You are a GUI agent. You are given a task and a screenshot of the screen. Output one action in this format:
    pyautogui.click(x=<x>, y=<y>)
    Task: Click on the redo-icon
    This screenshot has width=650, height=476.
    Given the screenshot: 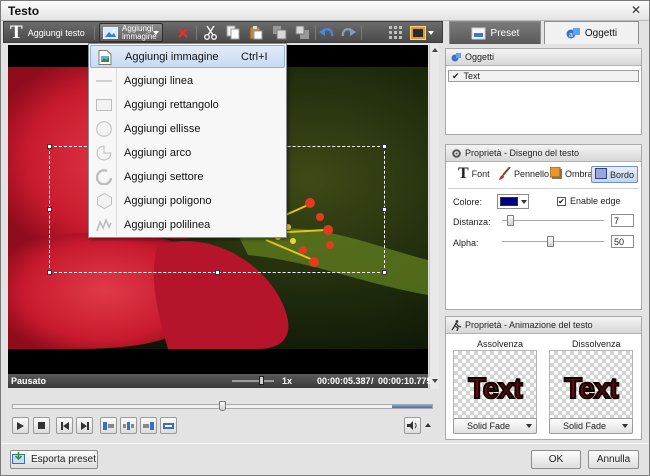 What is the action you would take?
    pyautogui.click(x=348, y=32)
    